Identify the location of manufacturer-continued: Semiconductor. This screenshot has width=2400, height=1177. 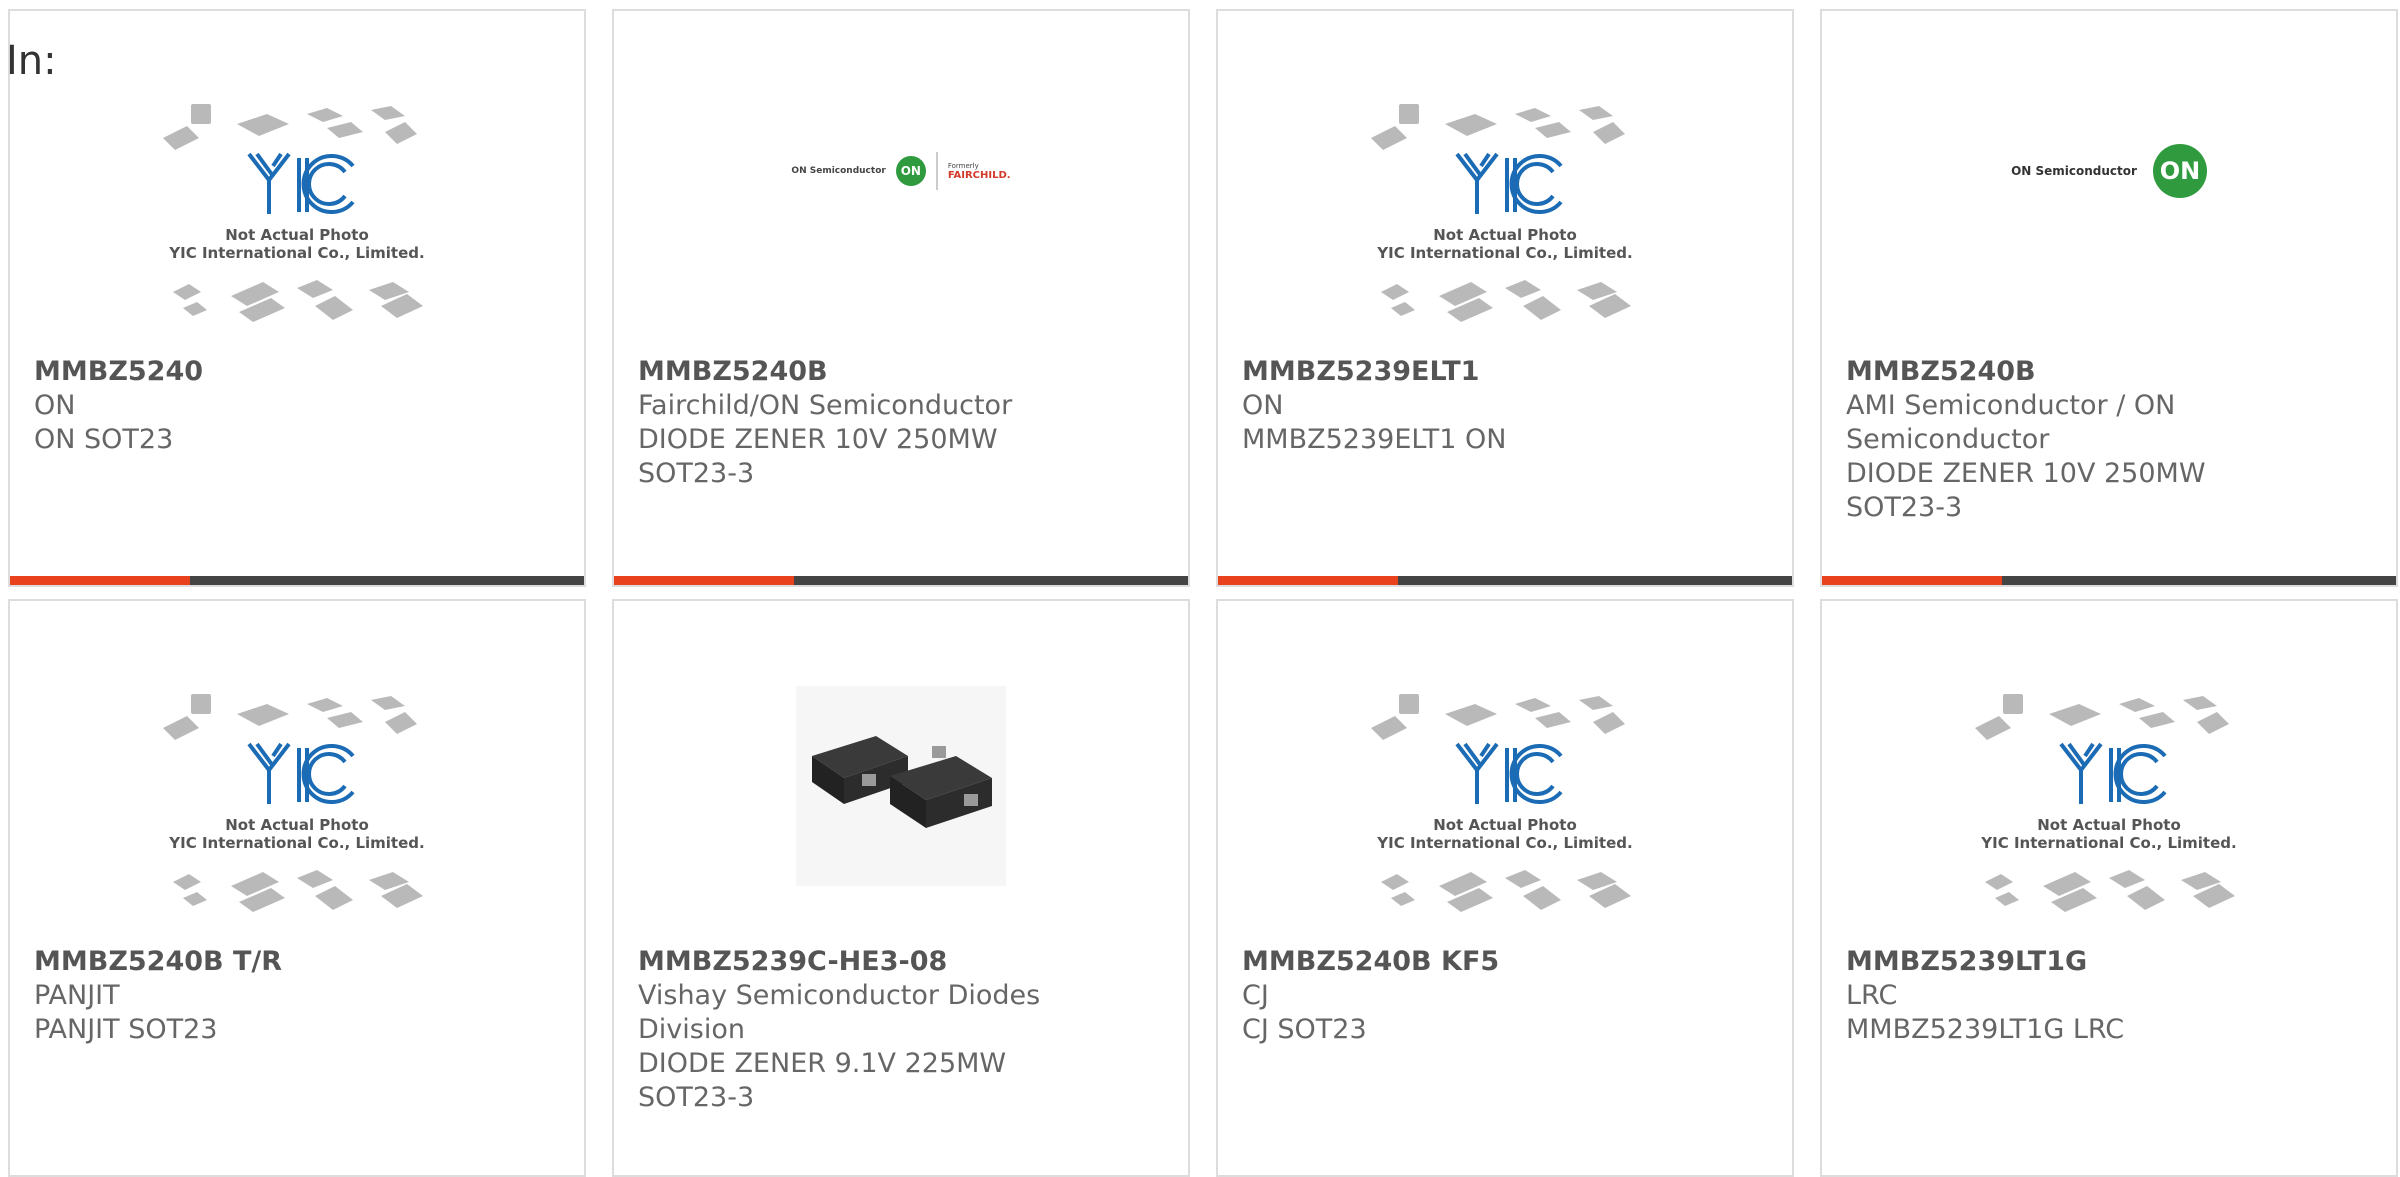
(1948, 439).